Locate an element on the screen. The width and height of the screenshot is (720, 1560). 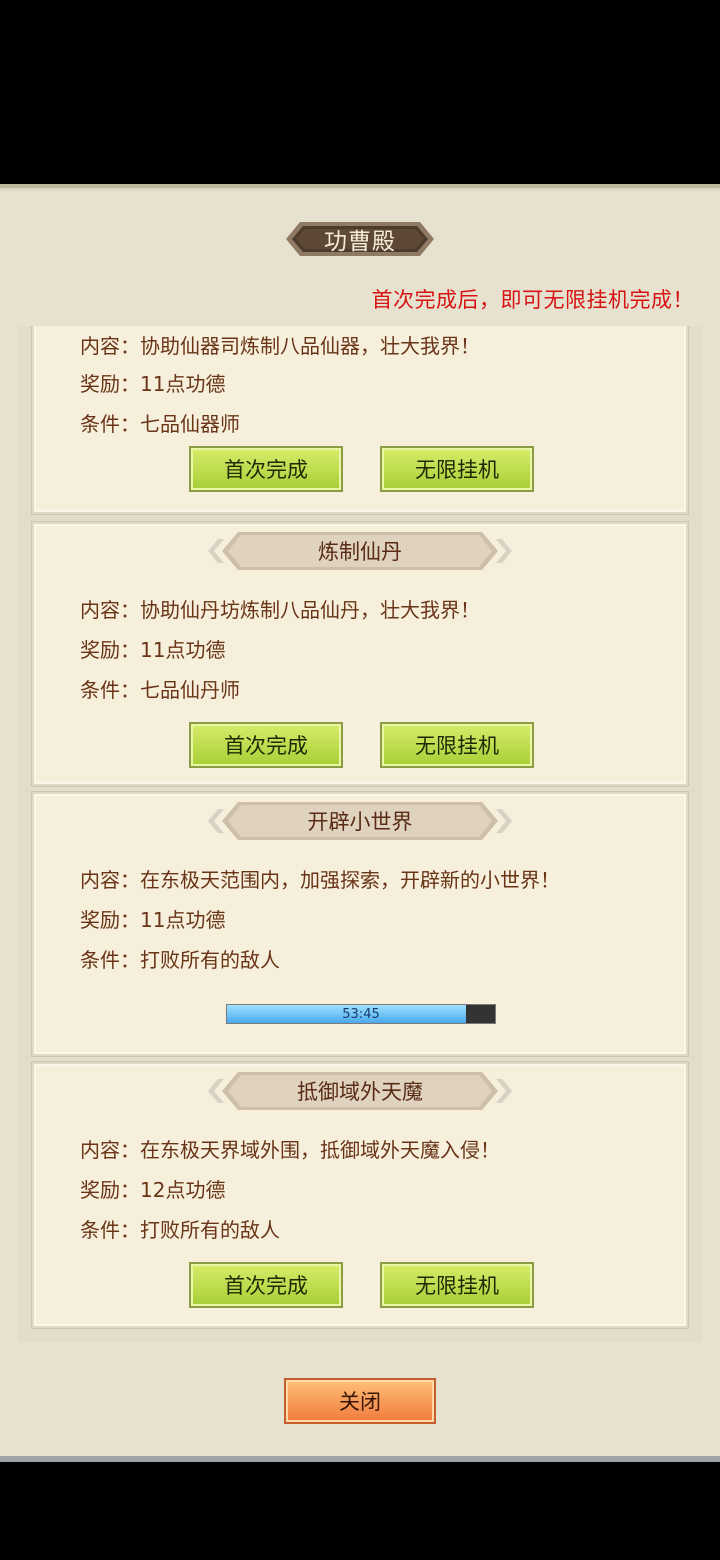
card-title: 炼制仙丹 is located at coordinates (360, 552).